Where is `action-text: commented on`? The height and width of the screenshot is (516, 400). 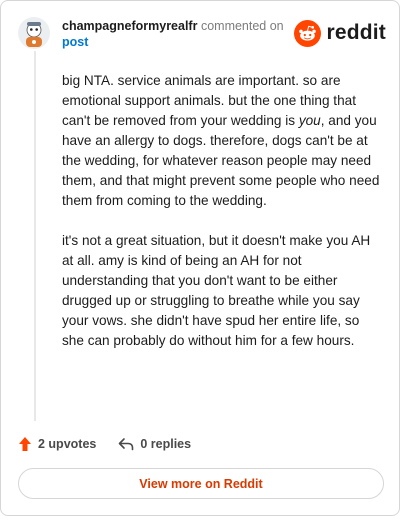 action-text: commented on is located at coordinates (242, 26).